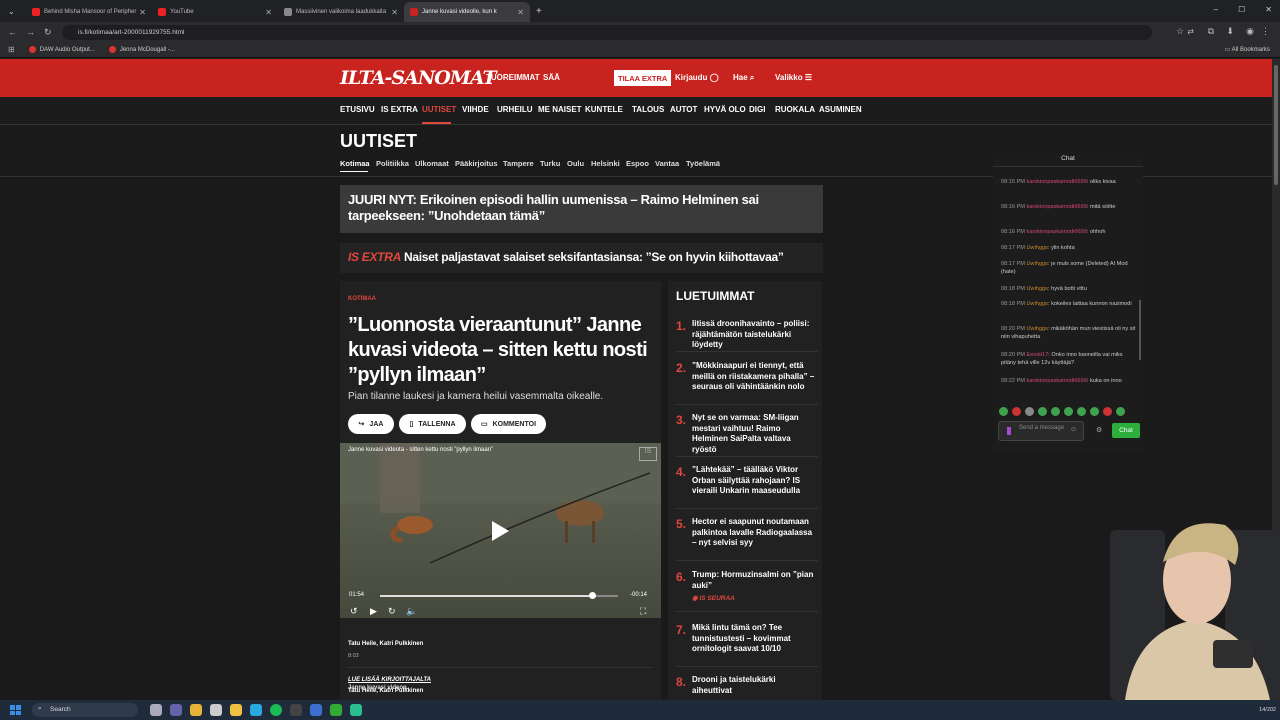 This screenshot has height=720, width=1280. I want to click on settings-icon: ⚙, so click(1099, 430).